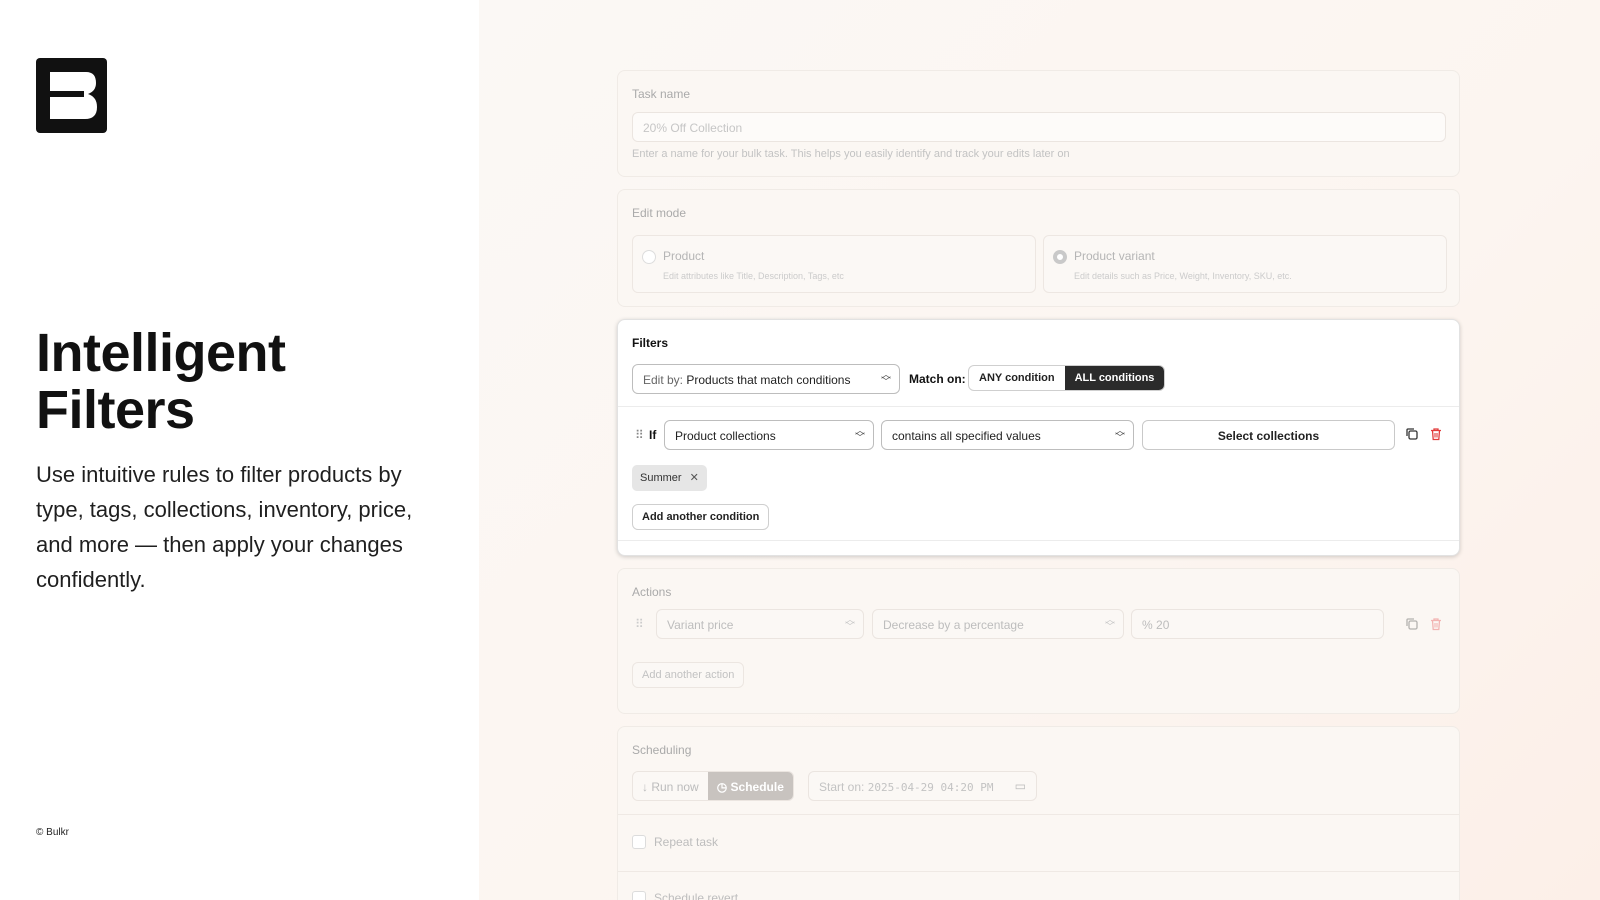  What do you see at coordinates (757, 787) in the screenshot?
I see `schedule-label: Schedule` at bounding box center [757, 787].